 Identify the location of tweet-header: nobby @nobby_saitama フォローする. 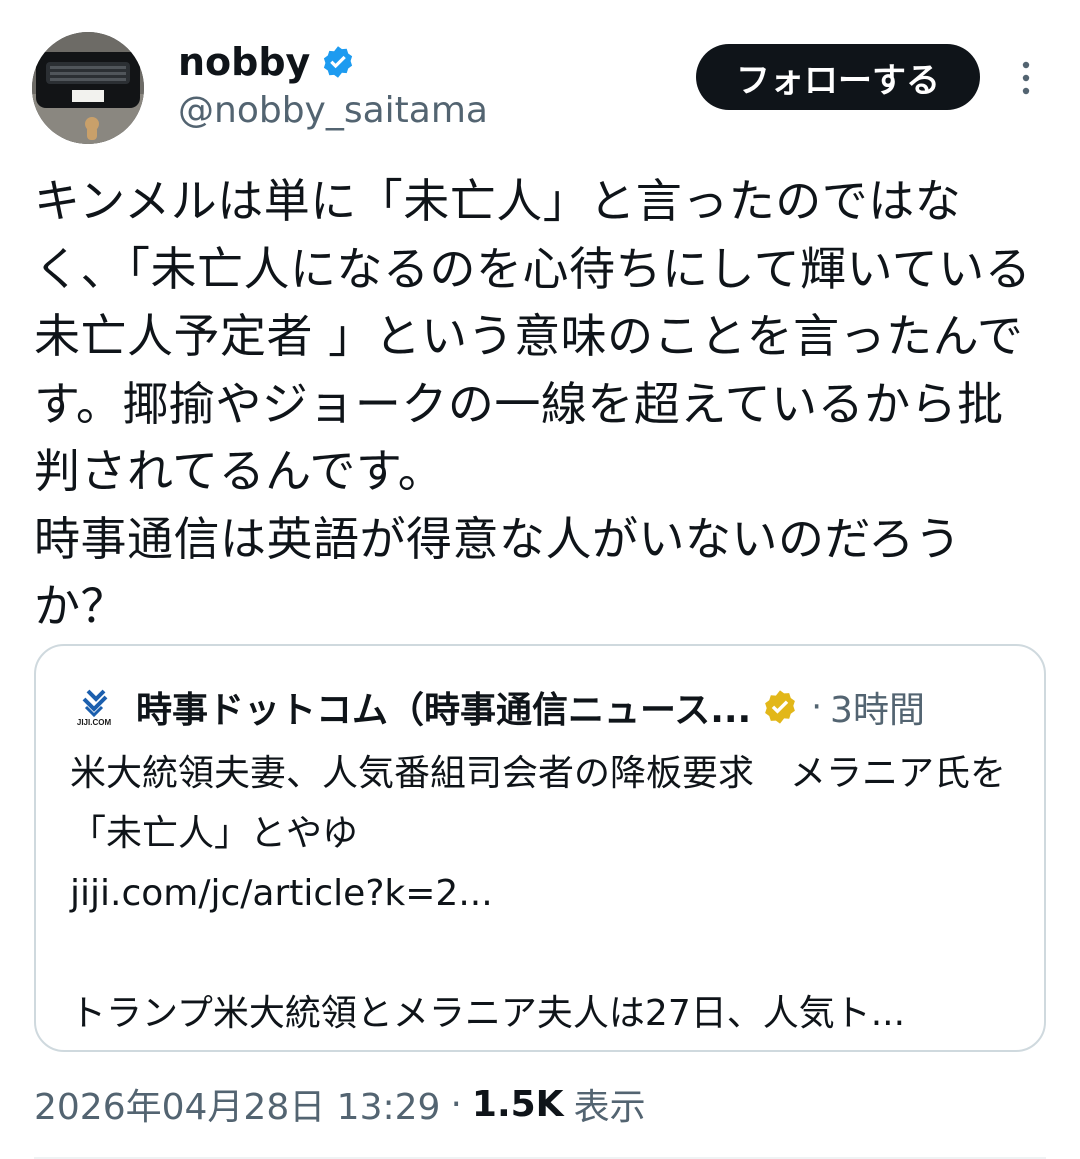
(540, 80).